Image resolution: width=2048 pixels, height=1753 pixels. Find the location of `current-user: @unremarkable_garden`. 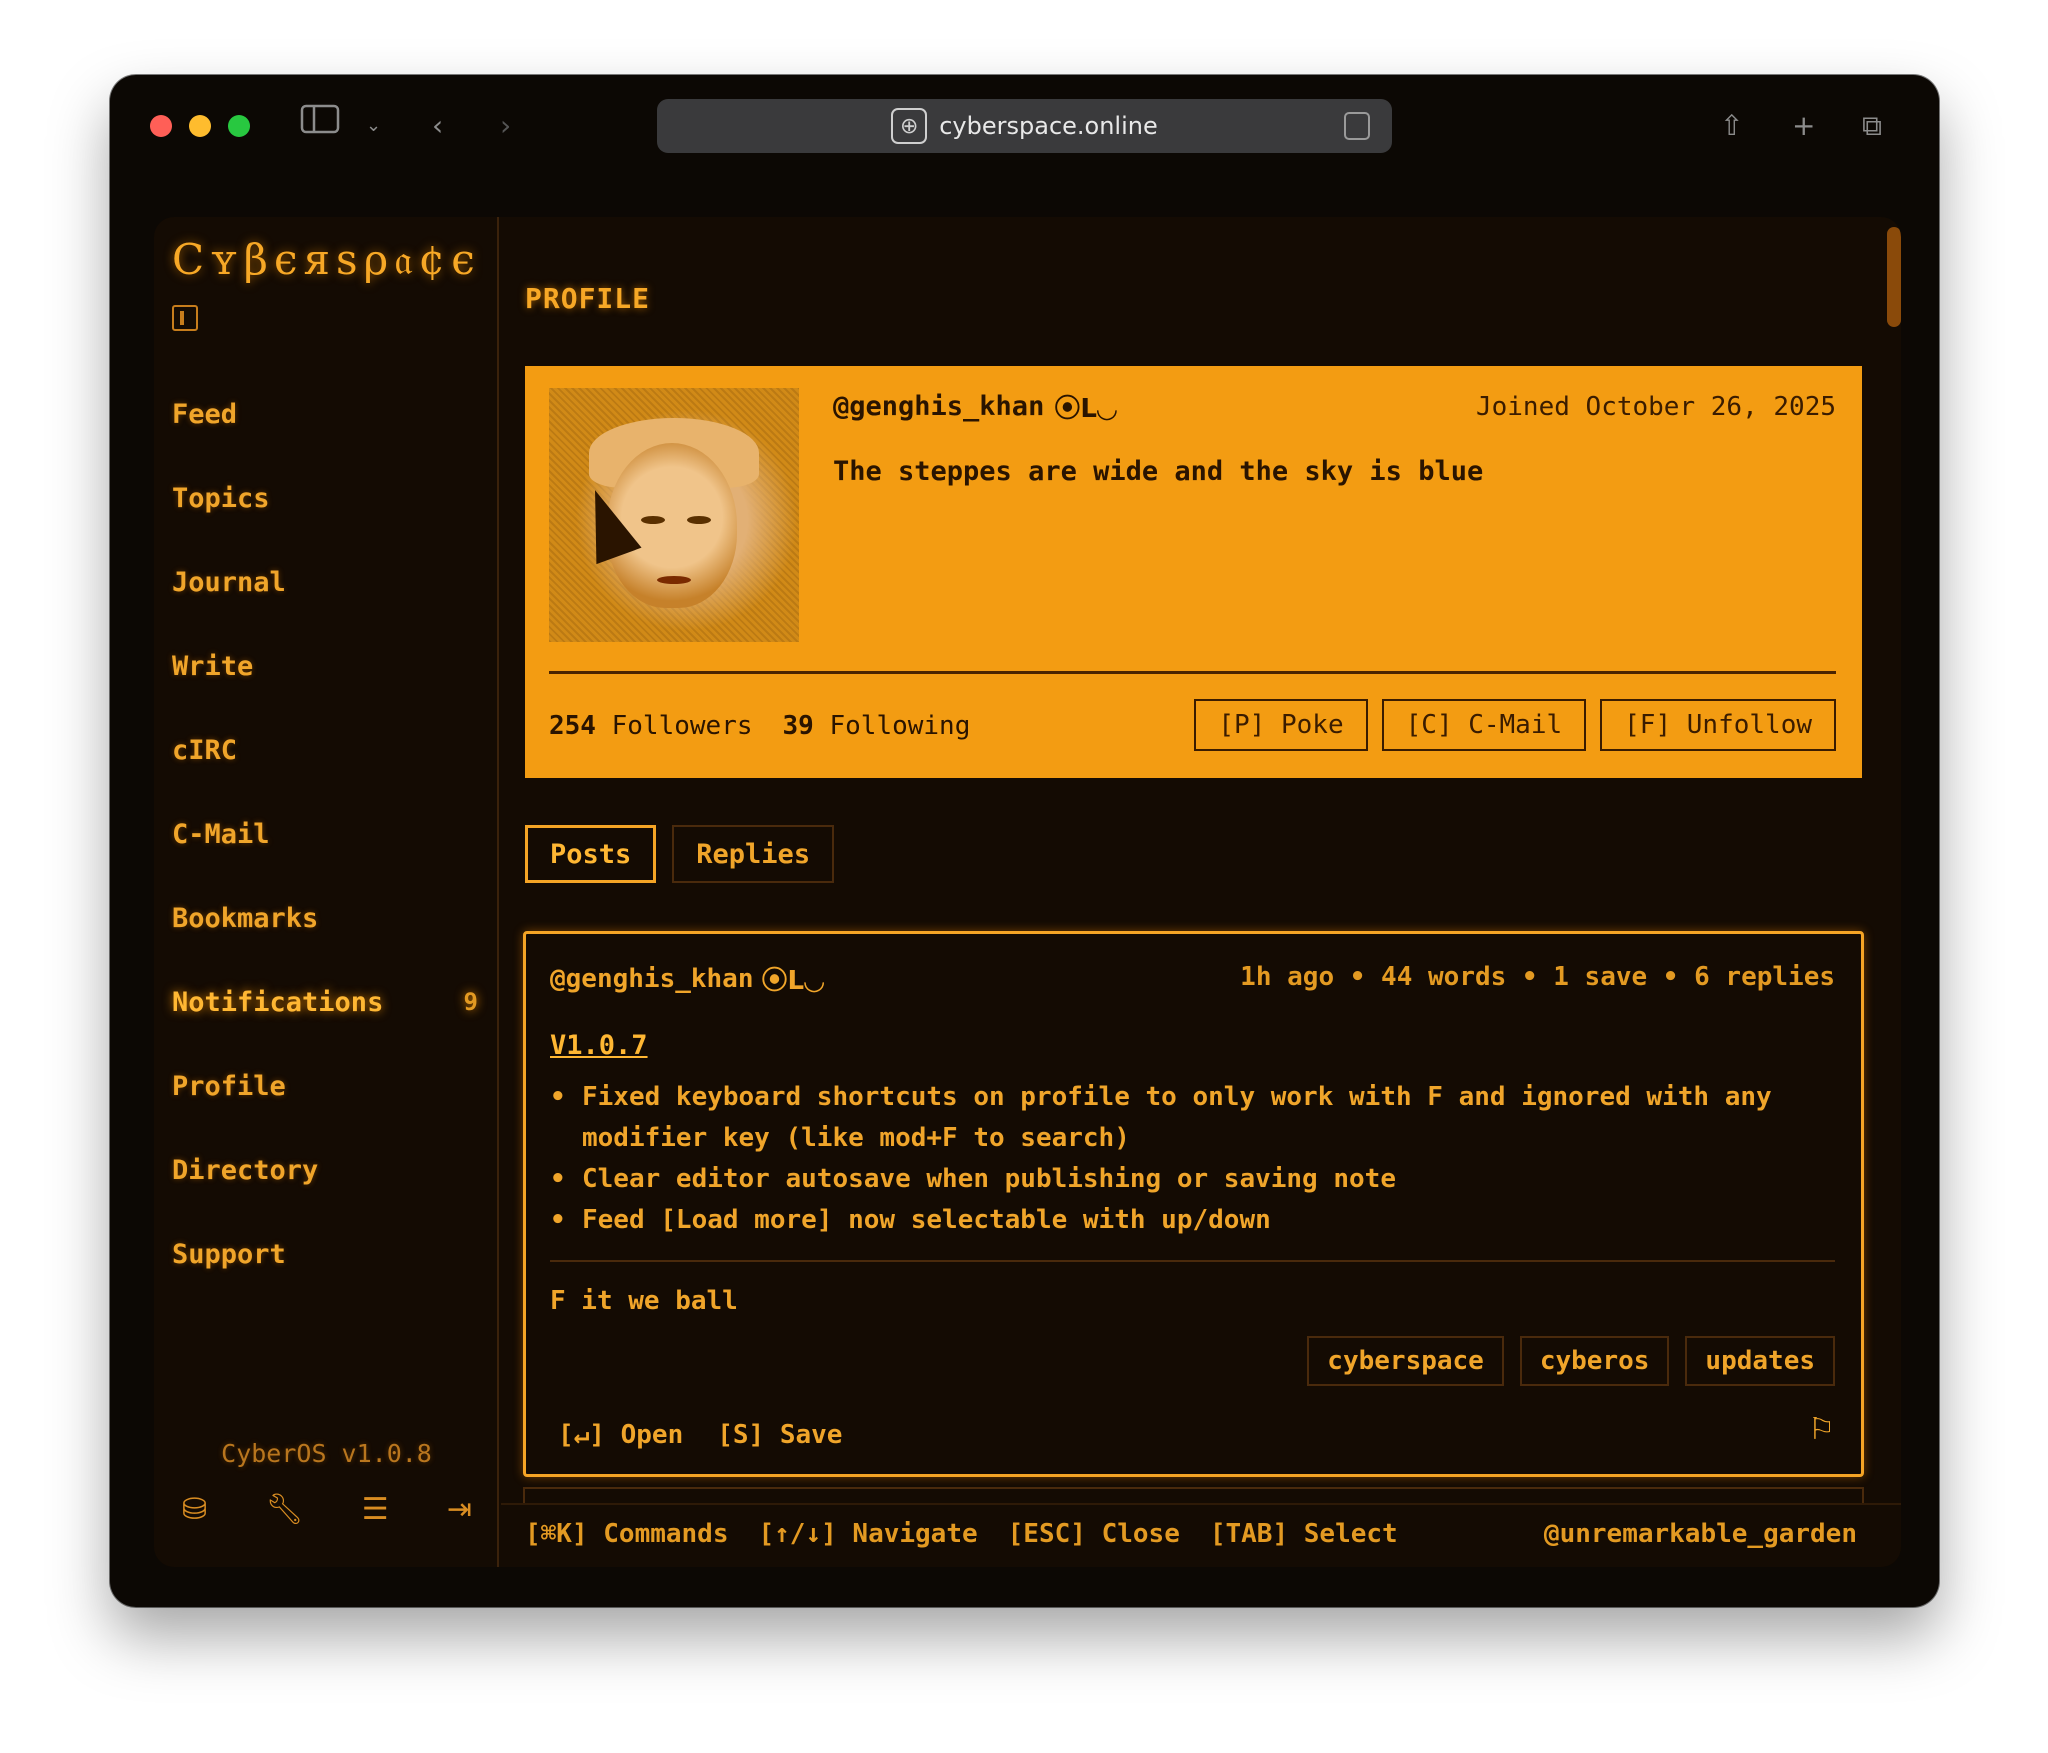

current-user: @unremarkable_garden is located at coordinates (1700, 1534).